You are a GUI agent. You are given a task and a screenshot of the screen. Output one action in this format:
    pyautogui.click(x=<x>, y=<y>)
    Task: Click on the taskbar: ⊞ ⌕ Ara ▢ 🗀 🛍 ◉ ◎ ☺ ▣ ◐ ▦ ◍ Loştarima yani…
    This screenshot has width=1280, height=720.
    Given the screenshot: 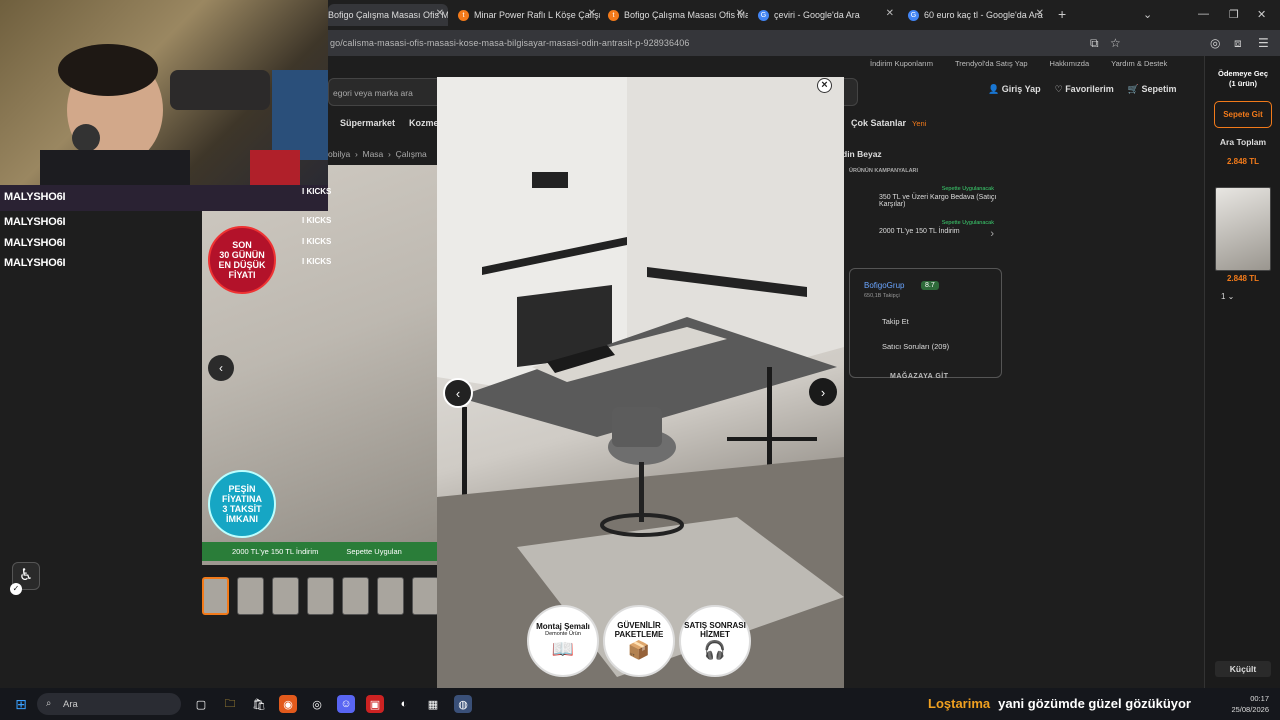 What is the action you would take?
    pyautogui.click(x=640, y=704)
    